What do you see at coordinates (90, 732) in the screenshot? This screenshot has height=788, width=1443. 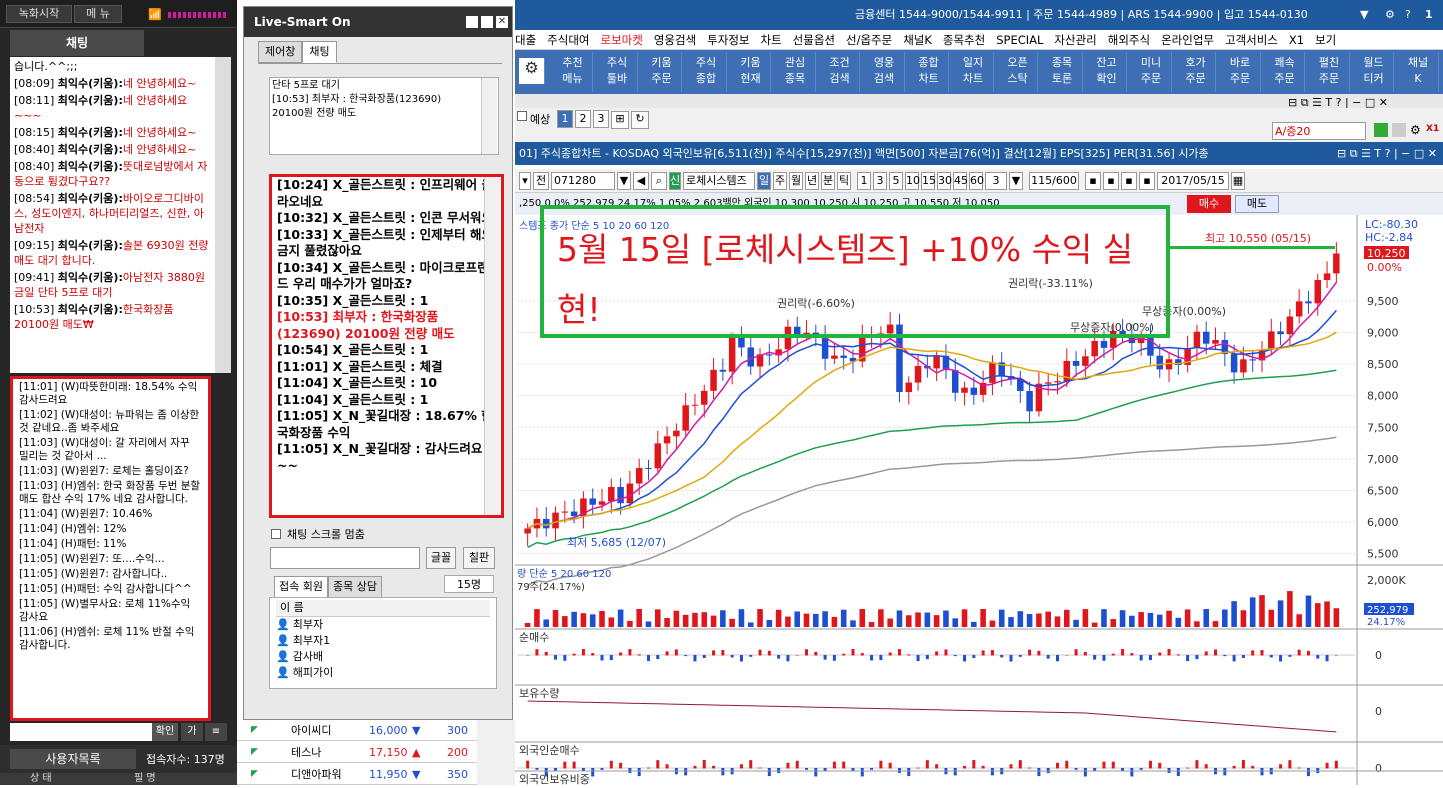 I see `chat-input` at bounding box center [90, 732].